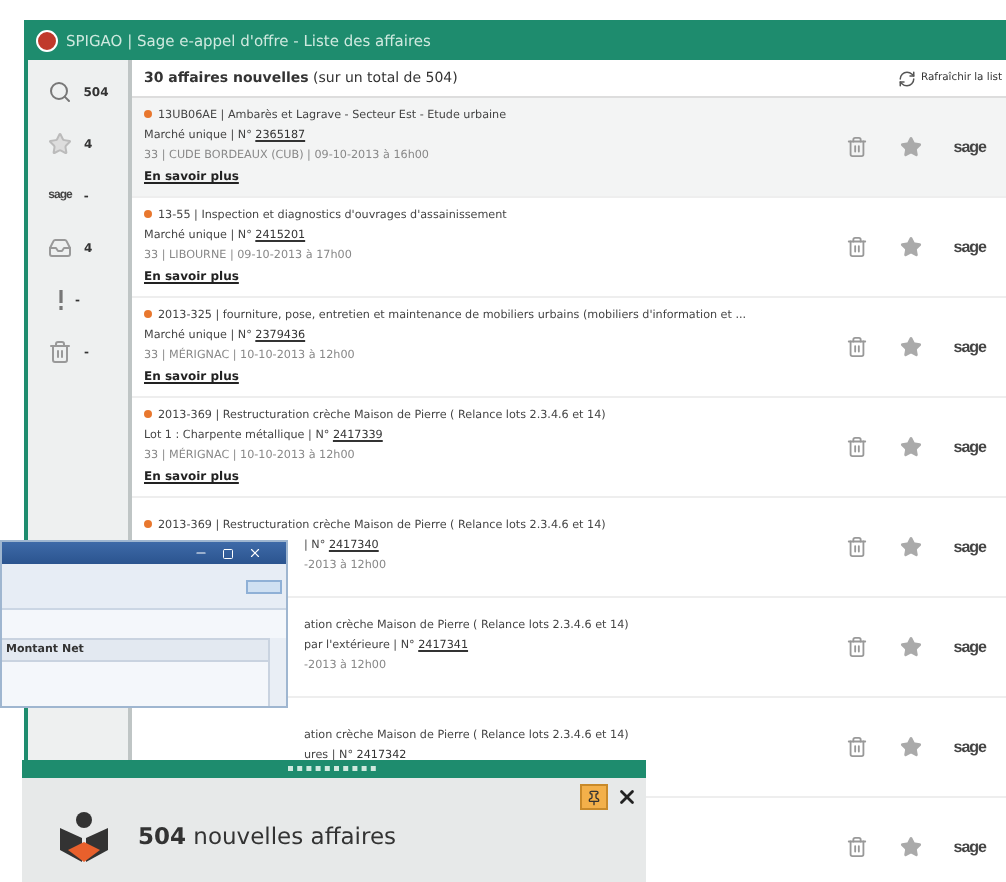  What do you see at coordinates (627, 797) in the screenshot?
I see `close-button` at bounding box center [627, 797].